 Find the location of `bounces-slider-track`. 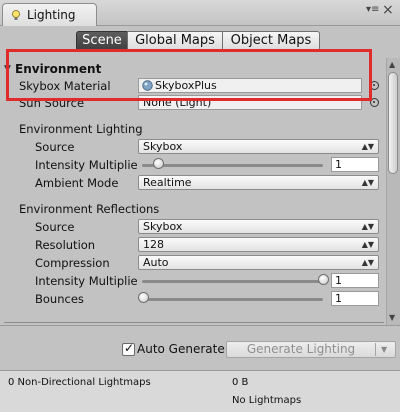

bounces-slider-track is located at coordinates (232, 299).